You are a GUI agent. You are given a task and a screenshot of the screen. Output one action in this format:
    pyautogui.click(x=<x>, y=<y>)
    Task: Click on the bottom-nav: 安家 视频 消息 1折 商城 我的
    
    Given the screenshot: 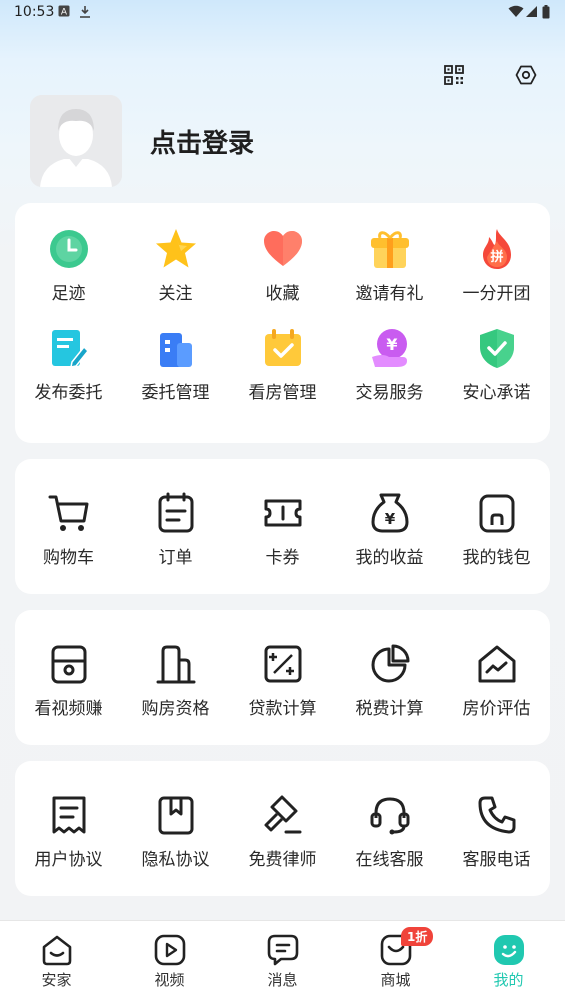 What is the action you would take?
    pyautogui.click(x=282, y=962)
    